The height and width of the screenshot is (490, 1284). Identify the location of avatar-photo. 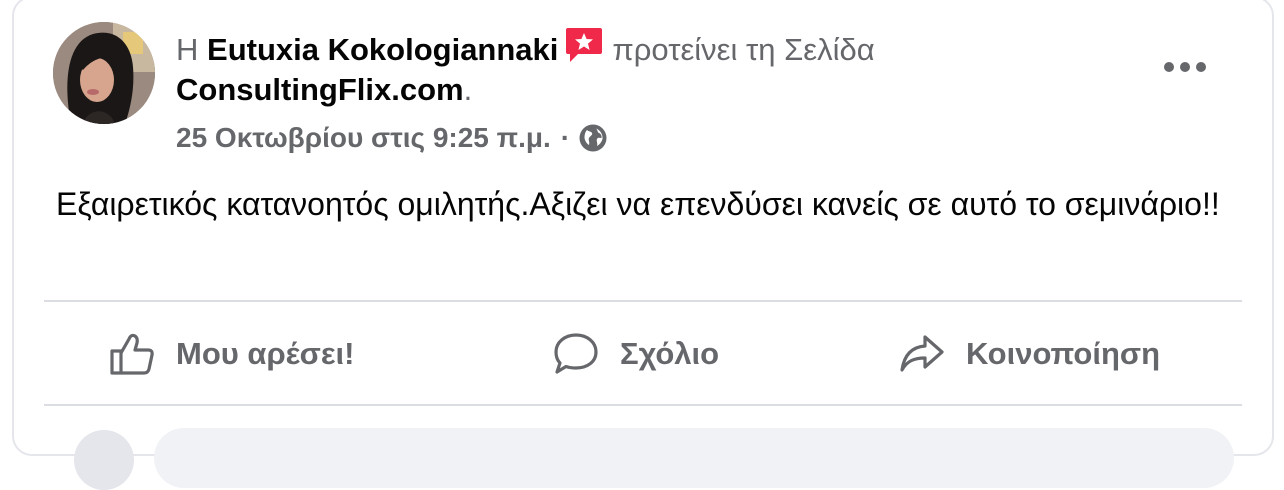
(104, 73).